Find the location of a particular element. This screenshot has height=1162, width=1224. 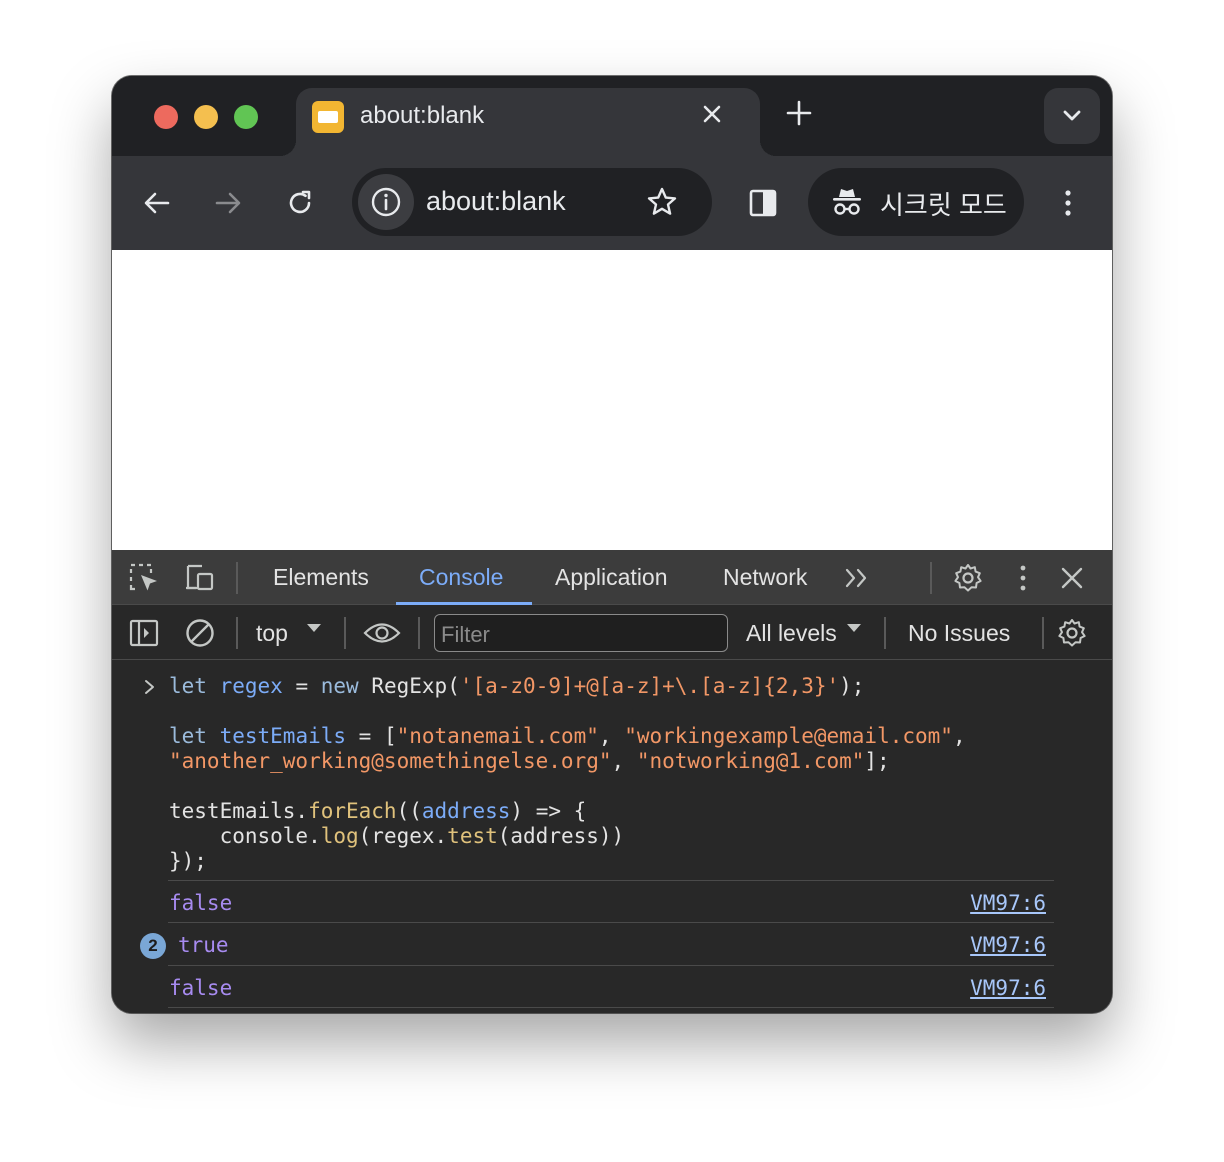

log-value: true is located at coordinates (203, 945).